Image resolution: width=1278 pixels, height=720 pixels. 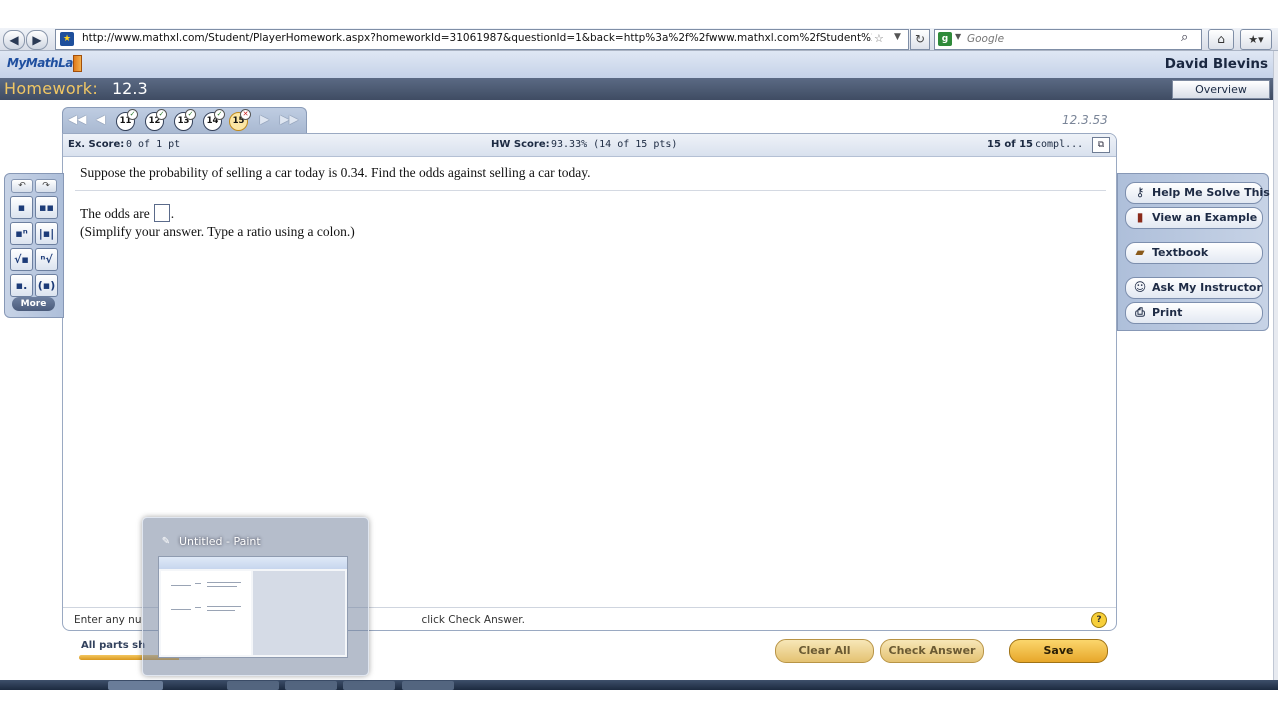 What do you see at coordinates (289, 119) in the screenshot?
I see `last-question-icon: ▶▶` at bounding box center [289, 119].